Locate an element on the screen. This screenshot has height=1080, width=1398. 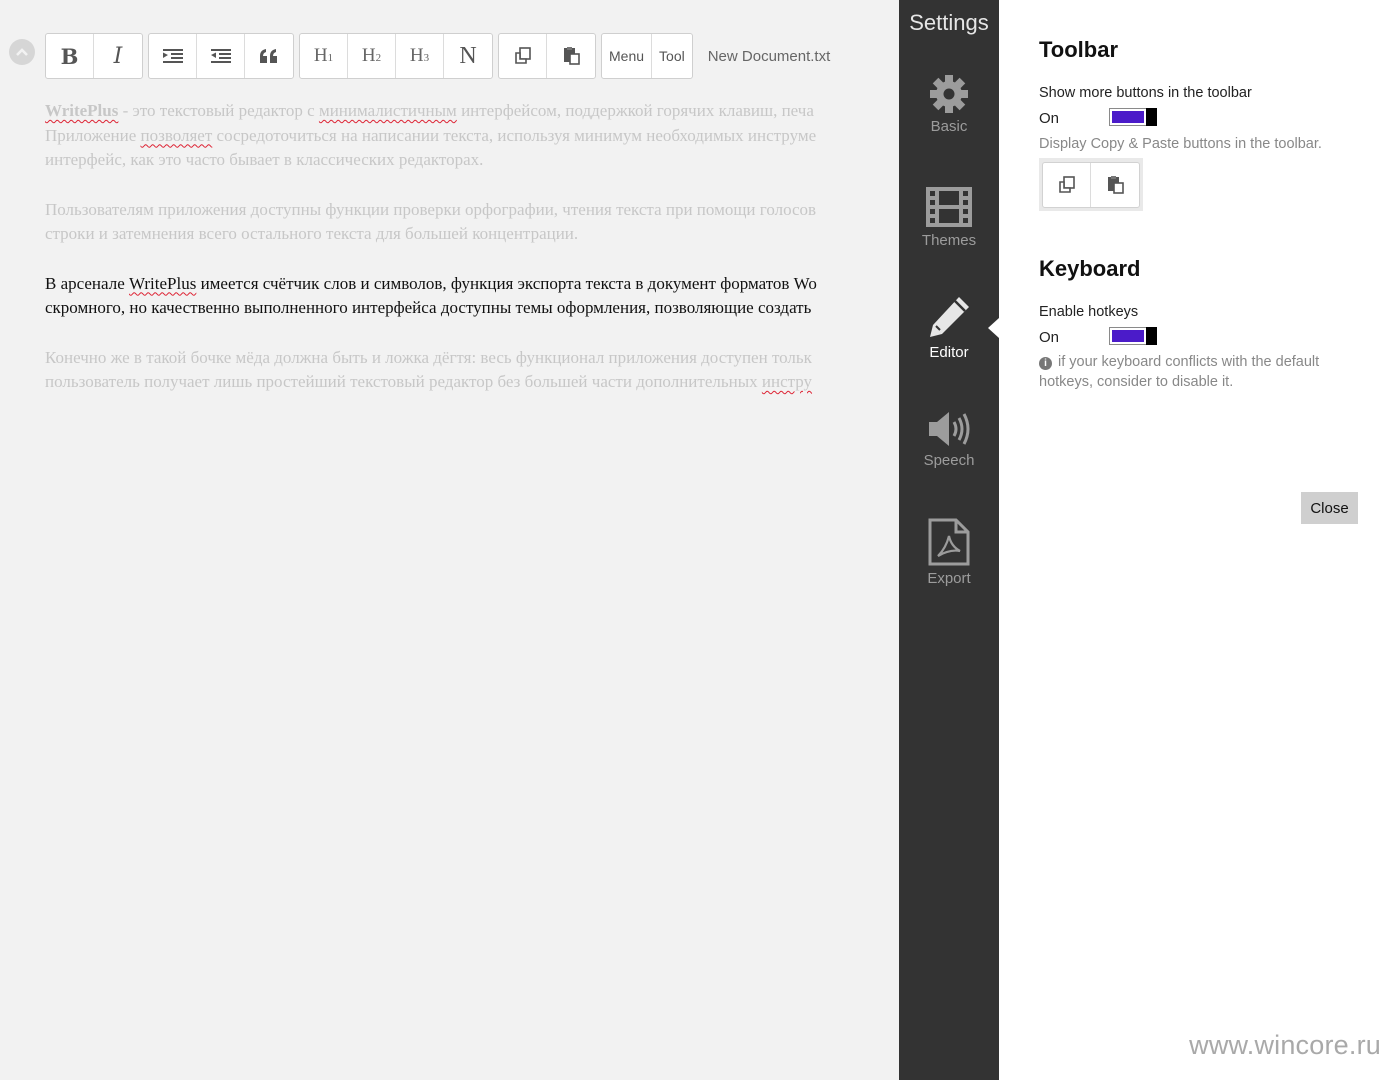
heading2-level: 2 is located at coordinates (378, 58).